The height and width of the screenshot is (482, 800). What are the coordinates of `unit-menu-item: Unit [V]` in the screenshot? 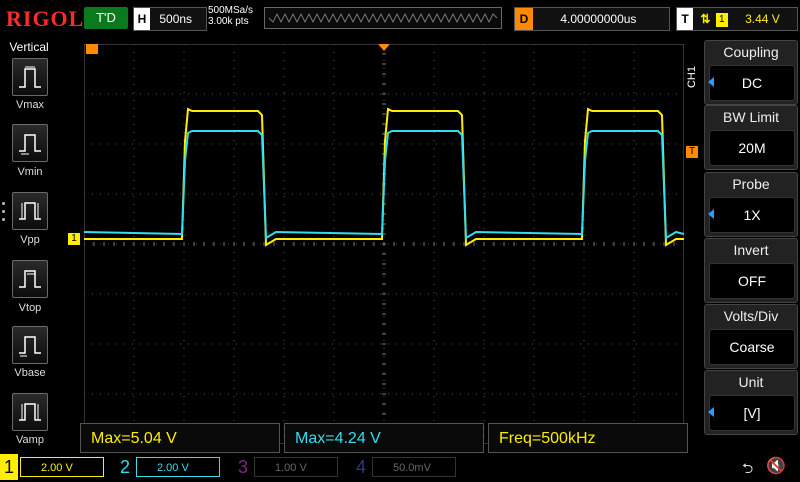 It's located at (751, 402).